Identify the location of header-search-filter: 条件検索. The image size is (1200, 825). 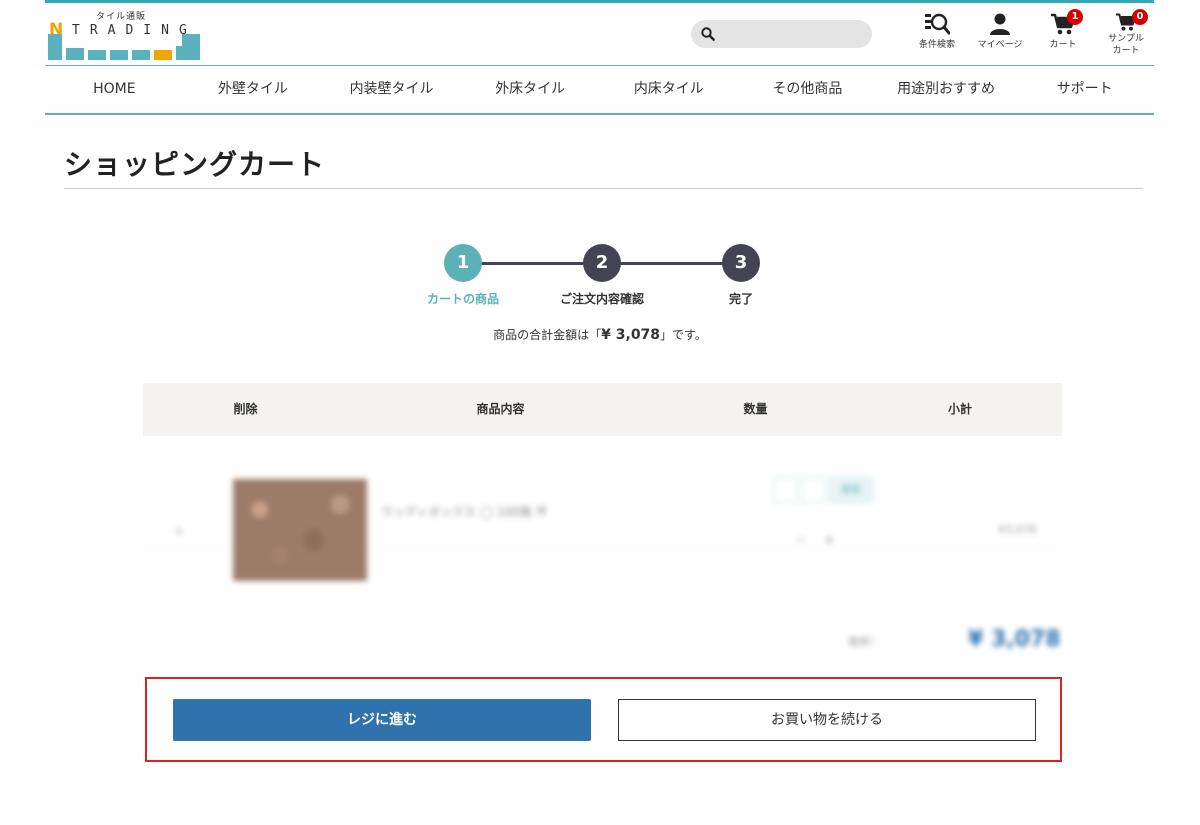
(937, 31).